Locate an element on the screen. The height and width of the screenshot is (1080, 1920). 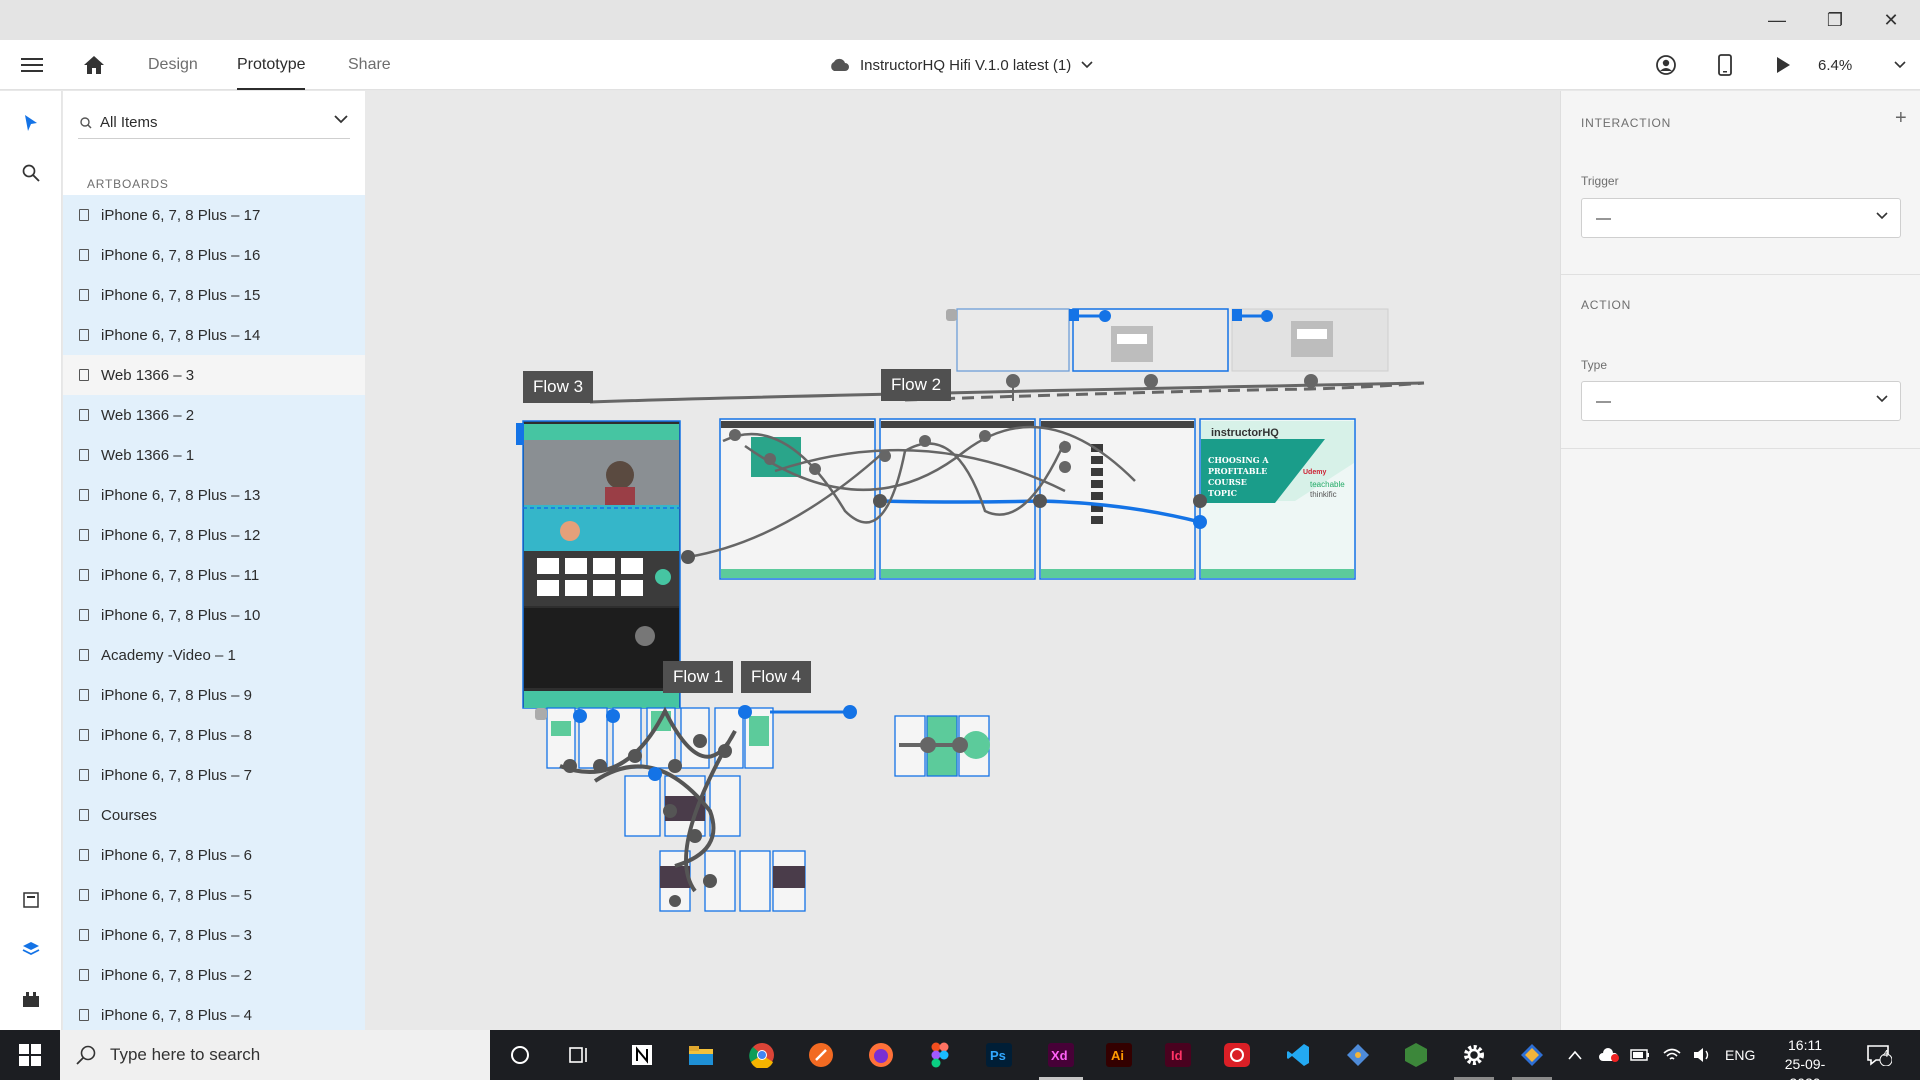
chrome-icon is located at coordinates (762, 1055).